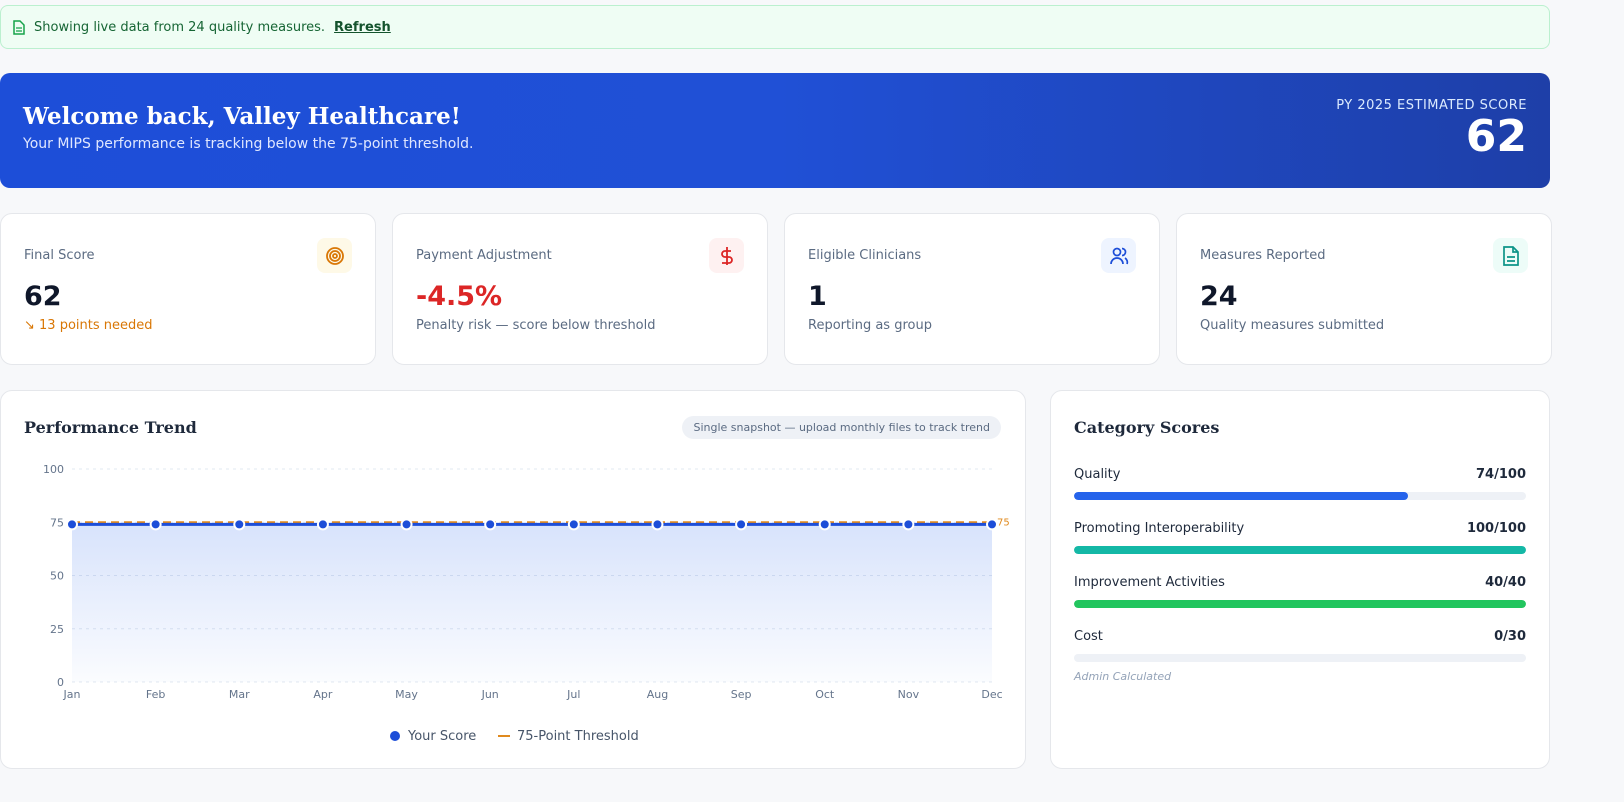 The image size is (1624, 802). I want to click on stat-subtext-label: Quality measures submitted, so click(1292, 325).